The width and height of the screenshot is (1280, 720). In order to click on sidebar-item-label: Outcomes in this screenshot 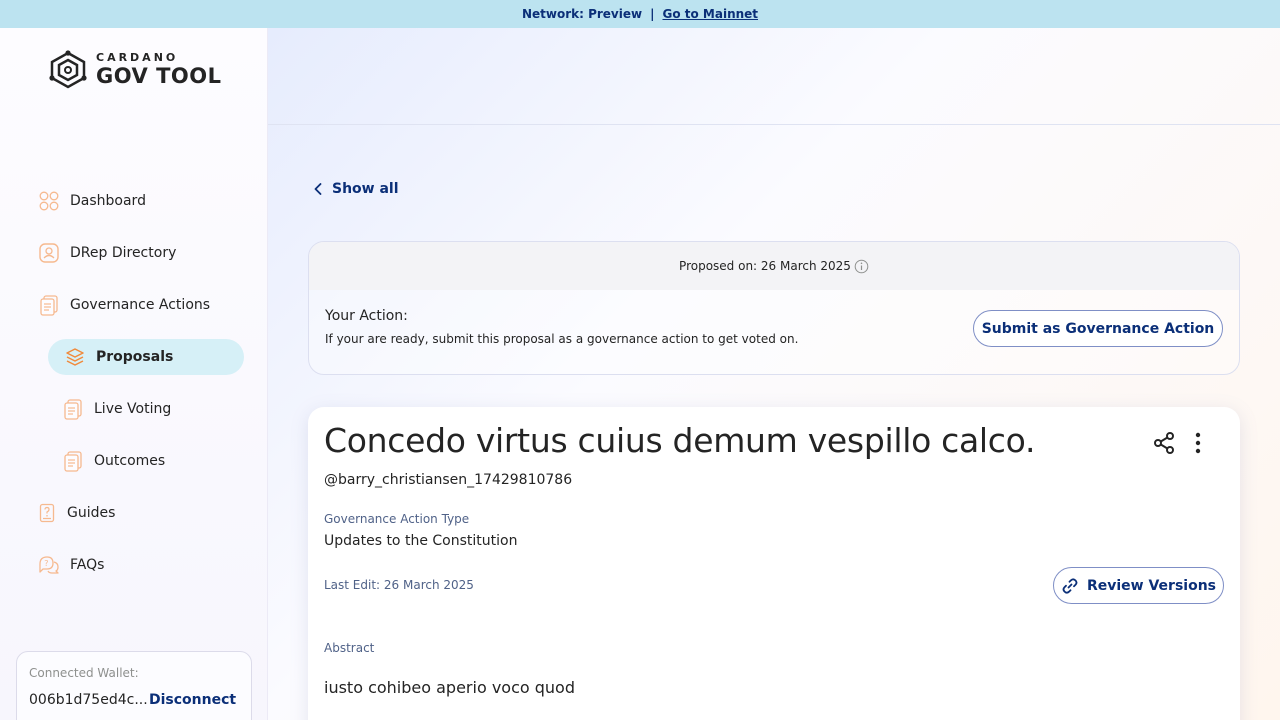, I will do `click(130, 461)`.